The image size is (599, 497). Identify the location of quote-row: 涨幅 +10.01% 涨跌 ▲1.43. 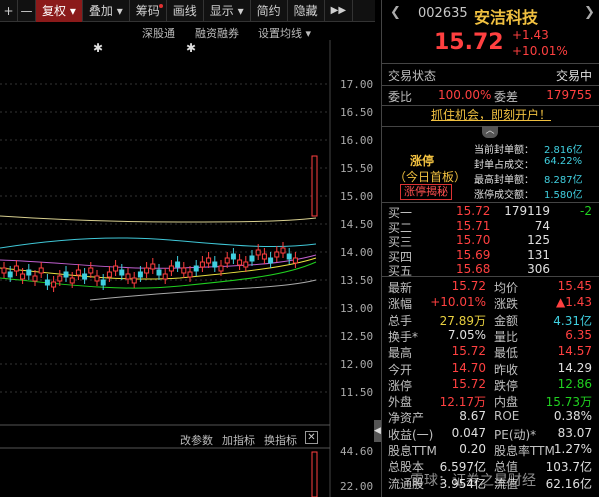
(490, 303).